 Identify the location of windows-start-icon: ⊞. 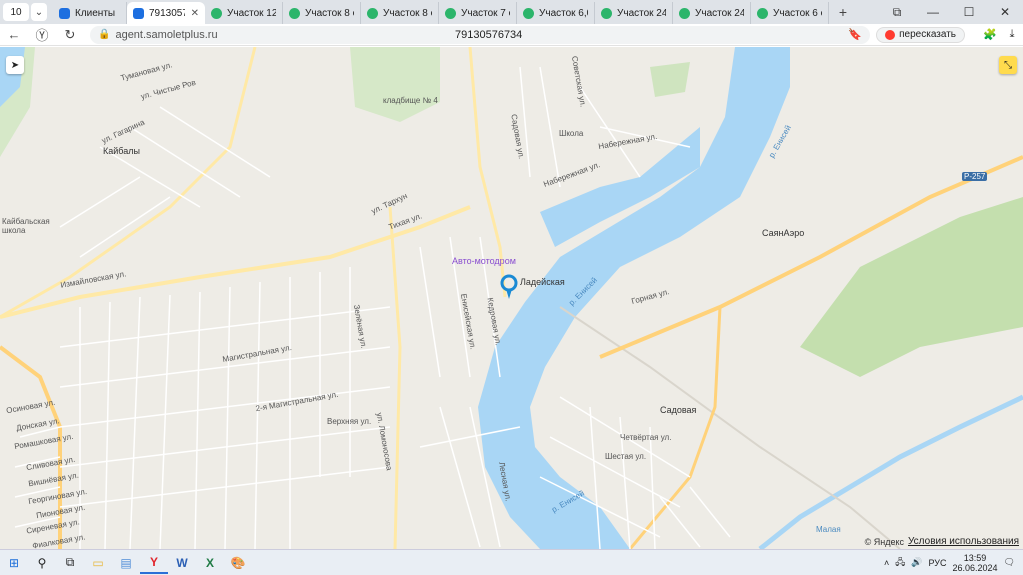
(14, 563).